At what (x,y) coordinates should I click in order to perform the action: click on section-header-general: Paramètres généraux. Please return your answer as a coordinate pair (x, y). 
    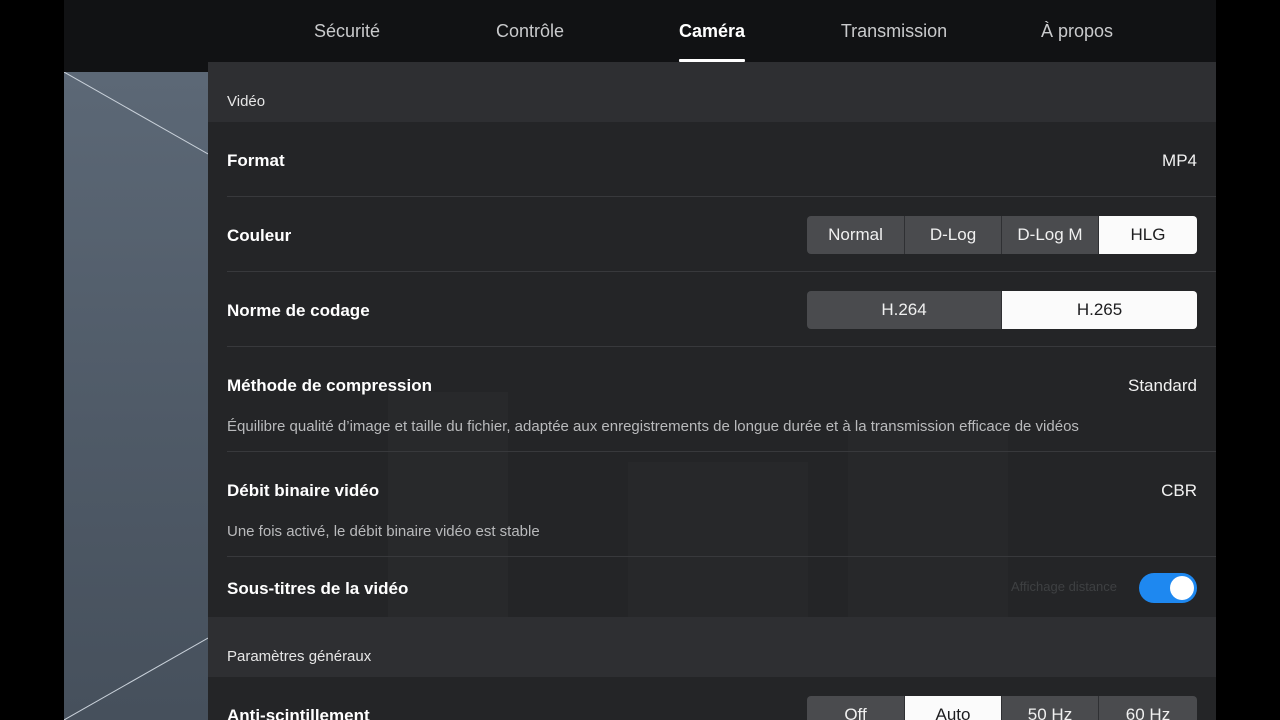
    Looking at the image, I should click on (712, 647).